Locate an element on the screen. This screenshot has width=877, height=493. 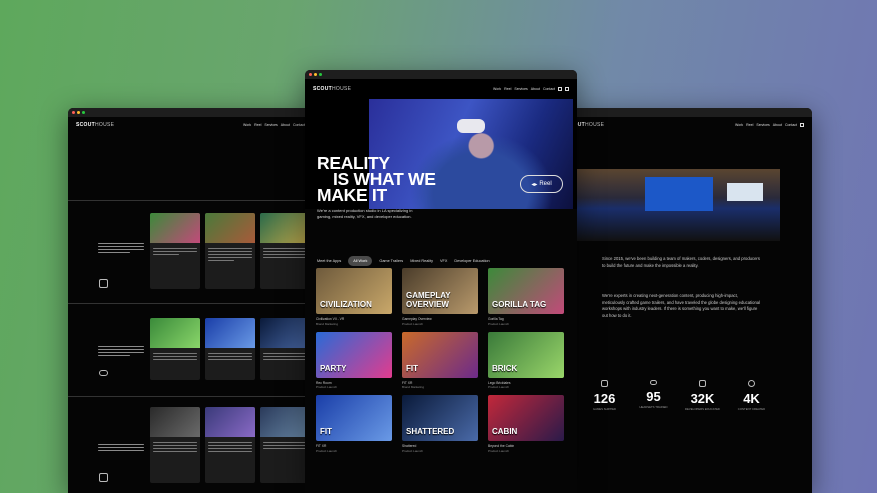
work-card: GORILLA TAG Gorilla Tag Product Launch is located at coordinates (526, 297).